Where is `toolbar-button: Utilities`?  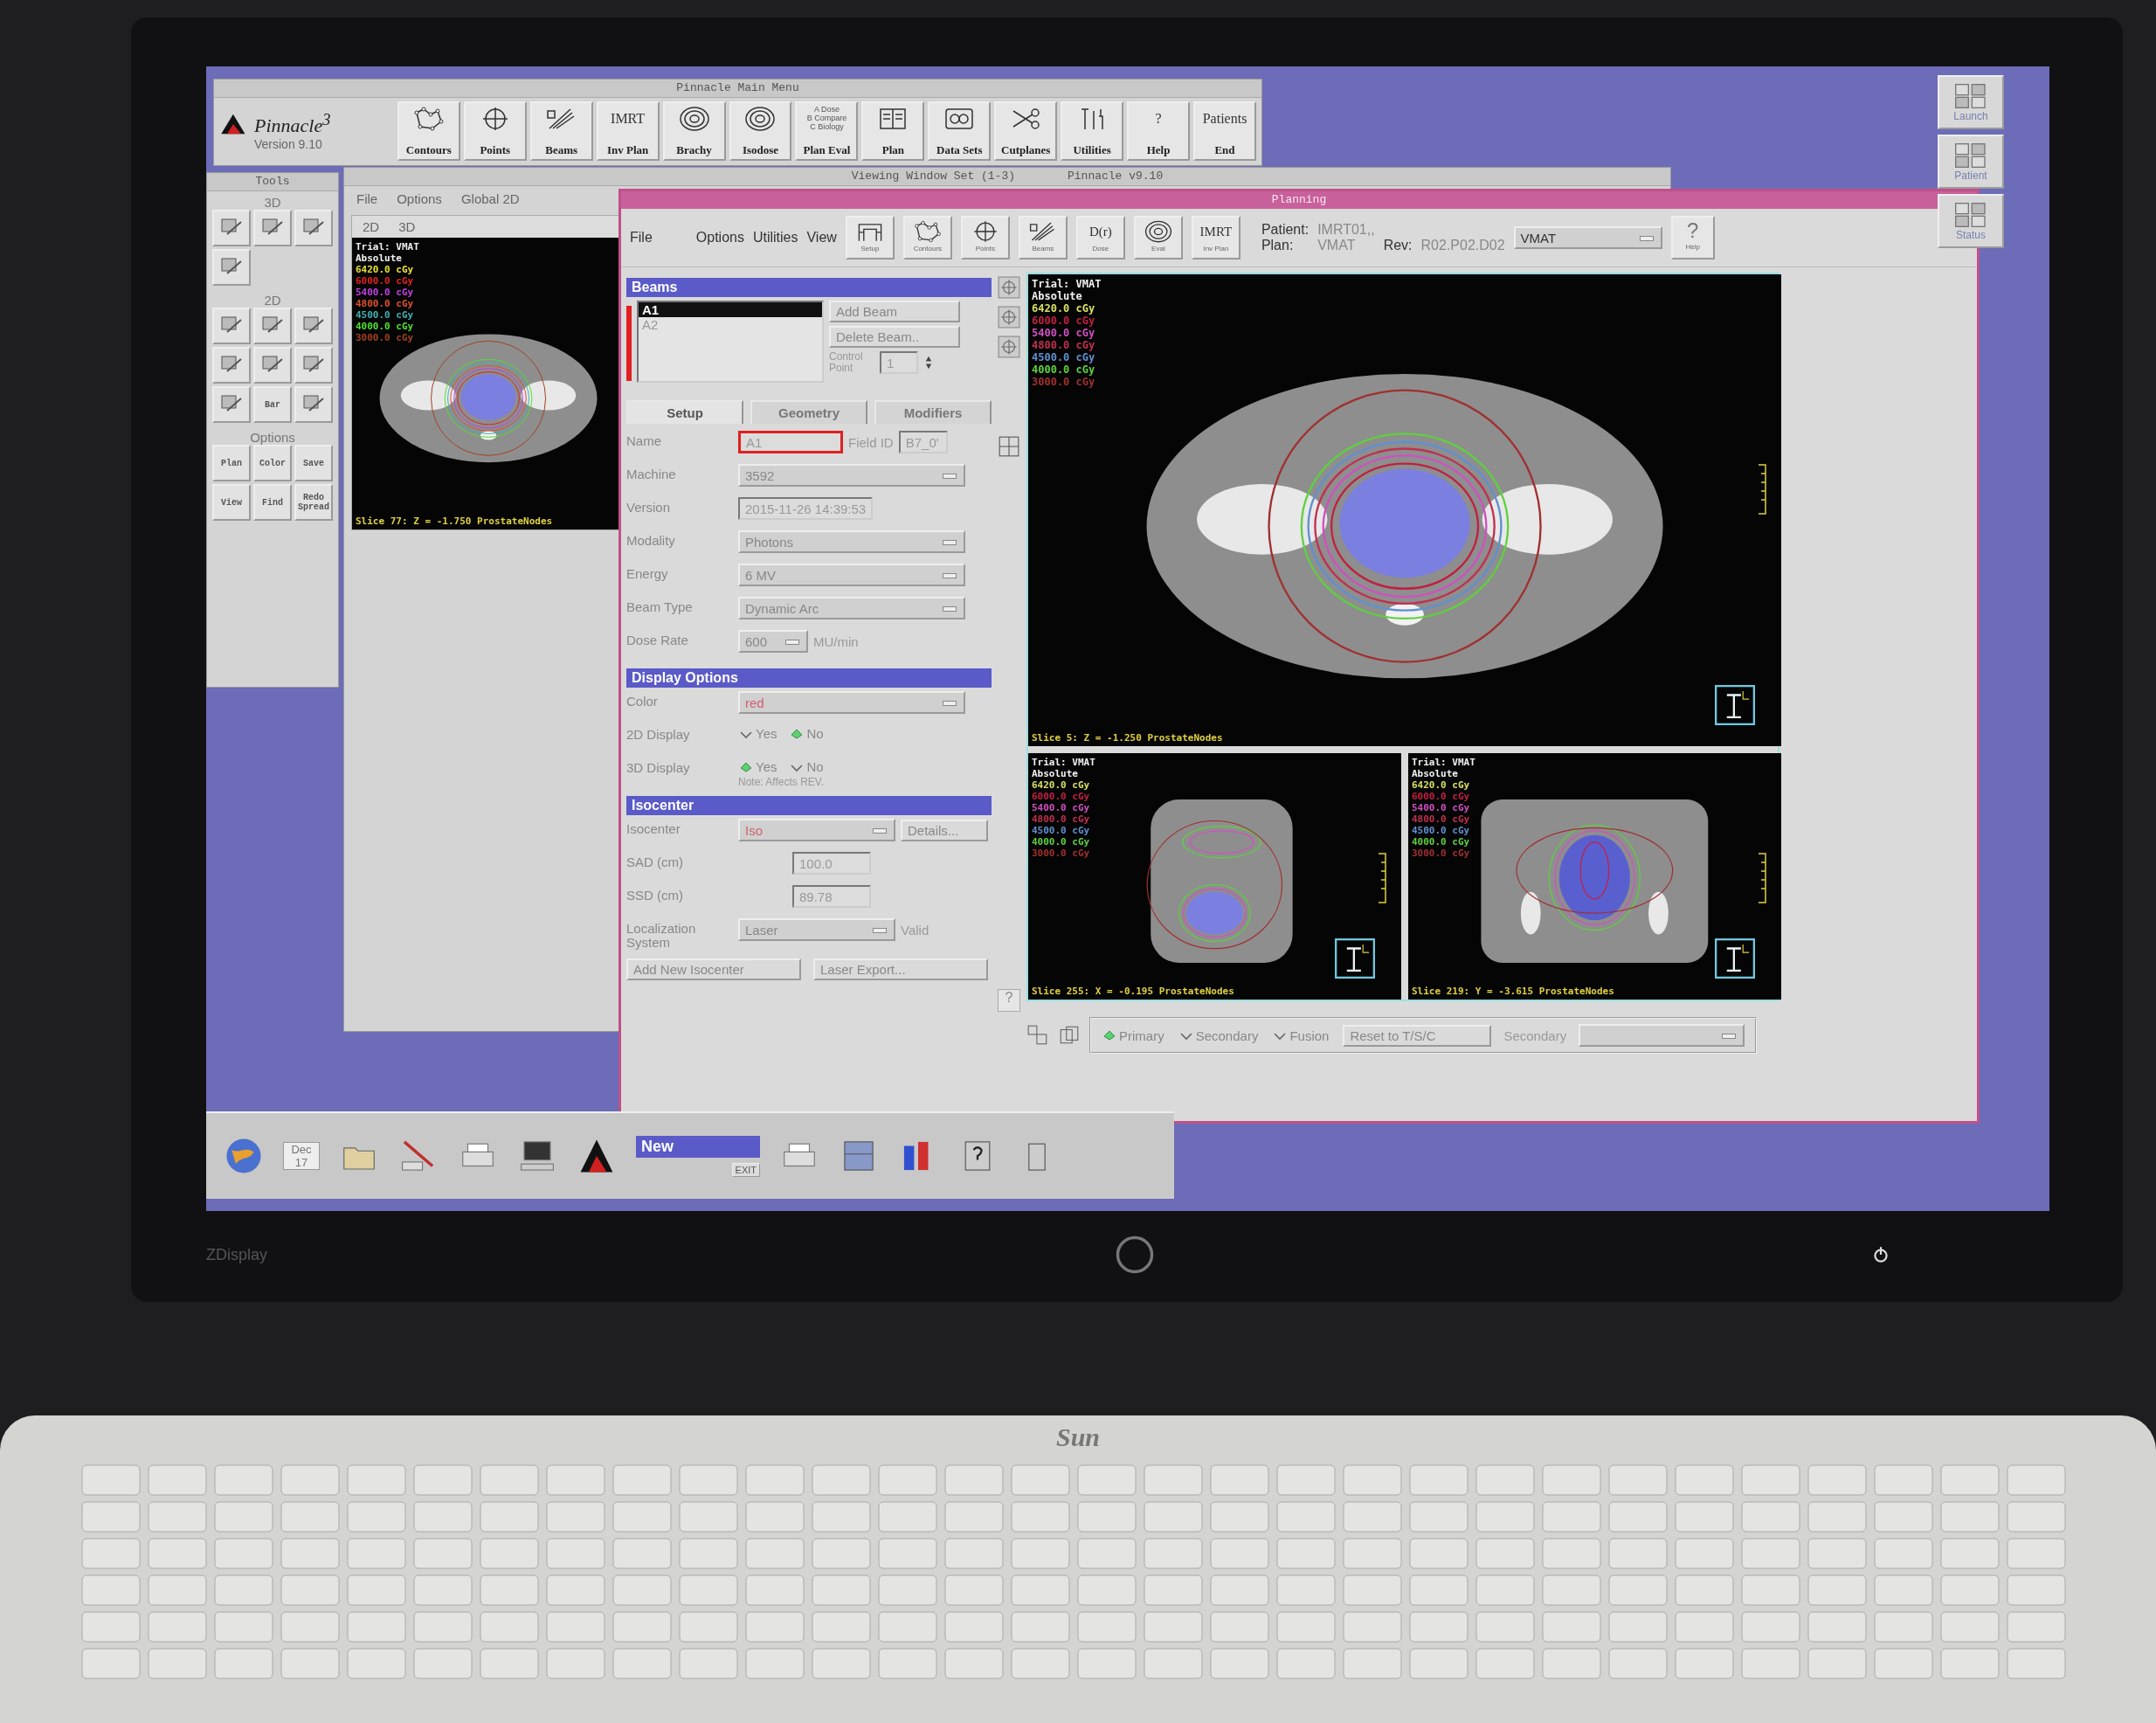 toolbar-button: Utilities is located at coordinates (1093, 131).